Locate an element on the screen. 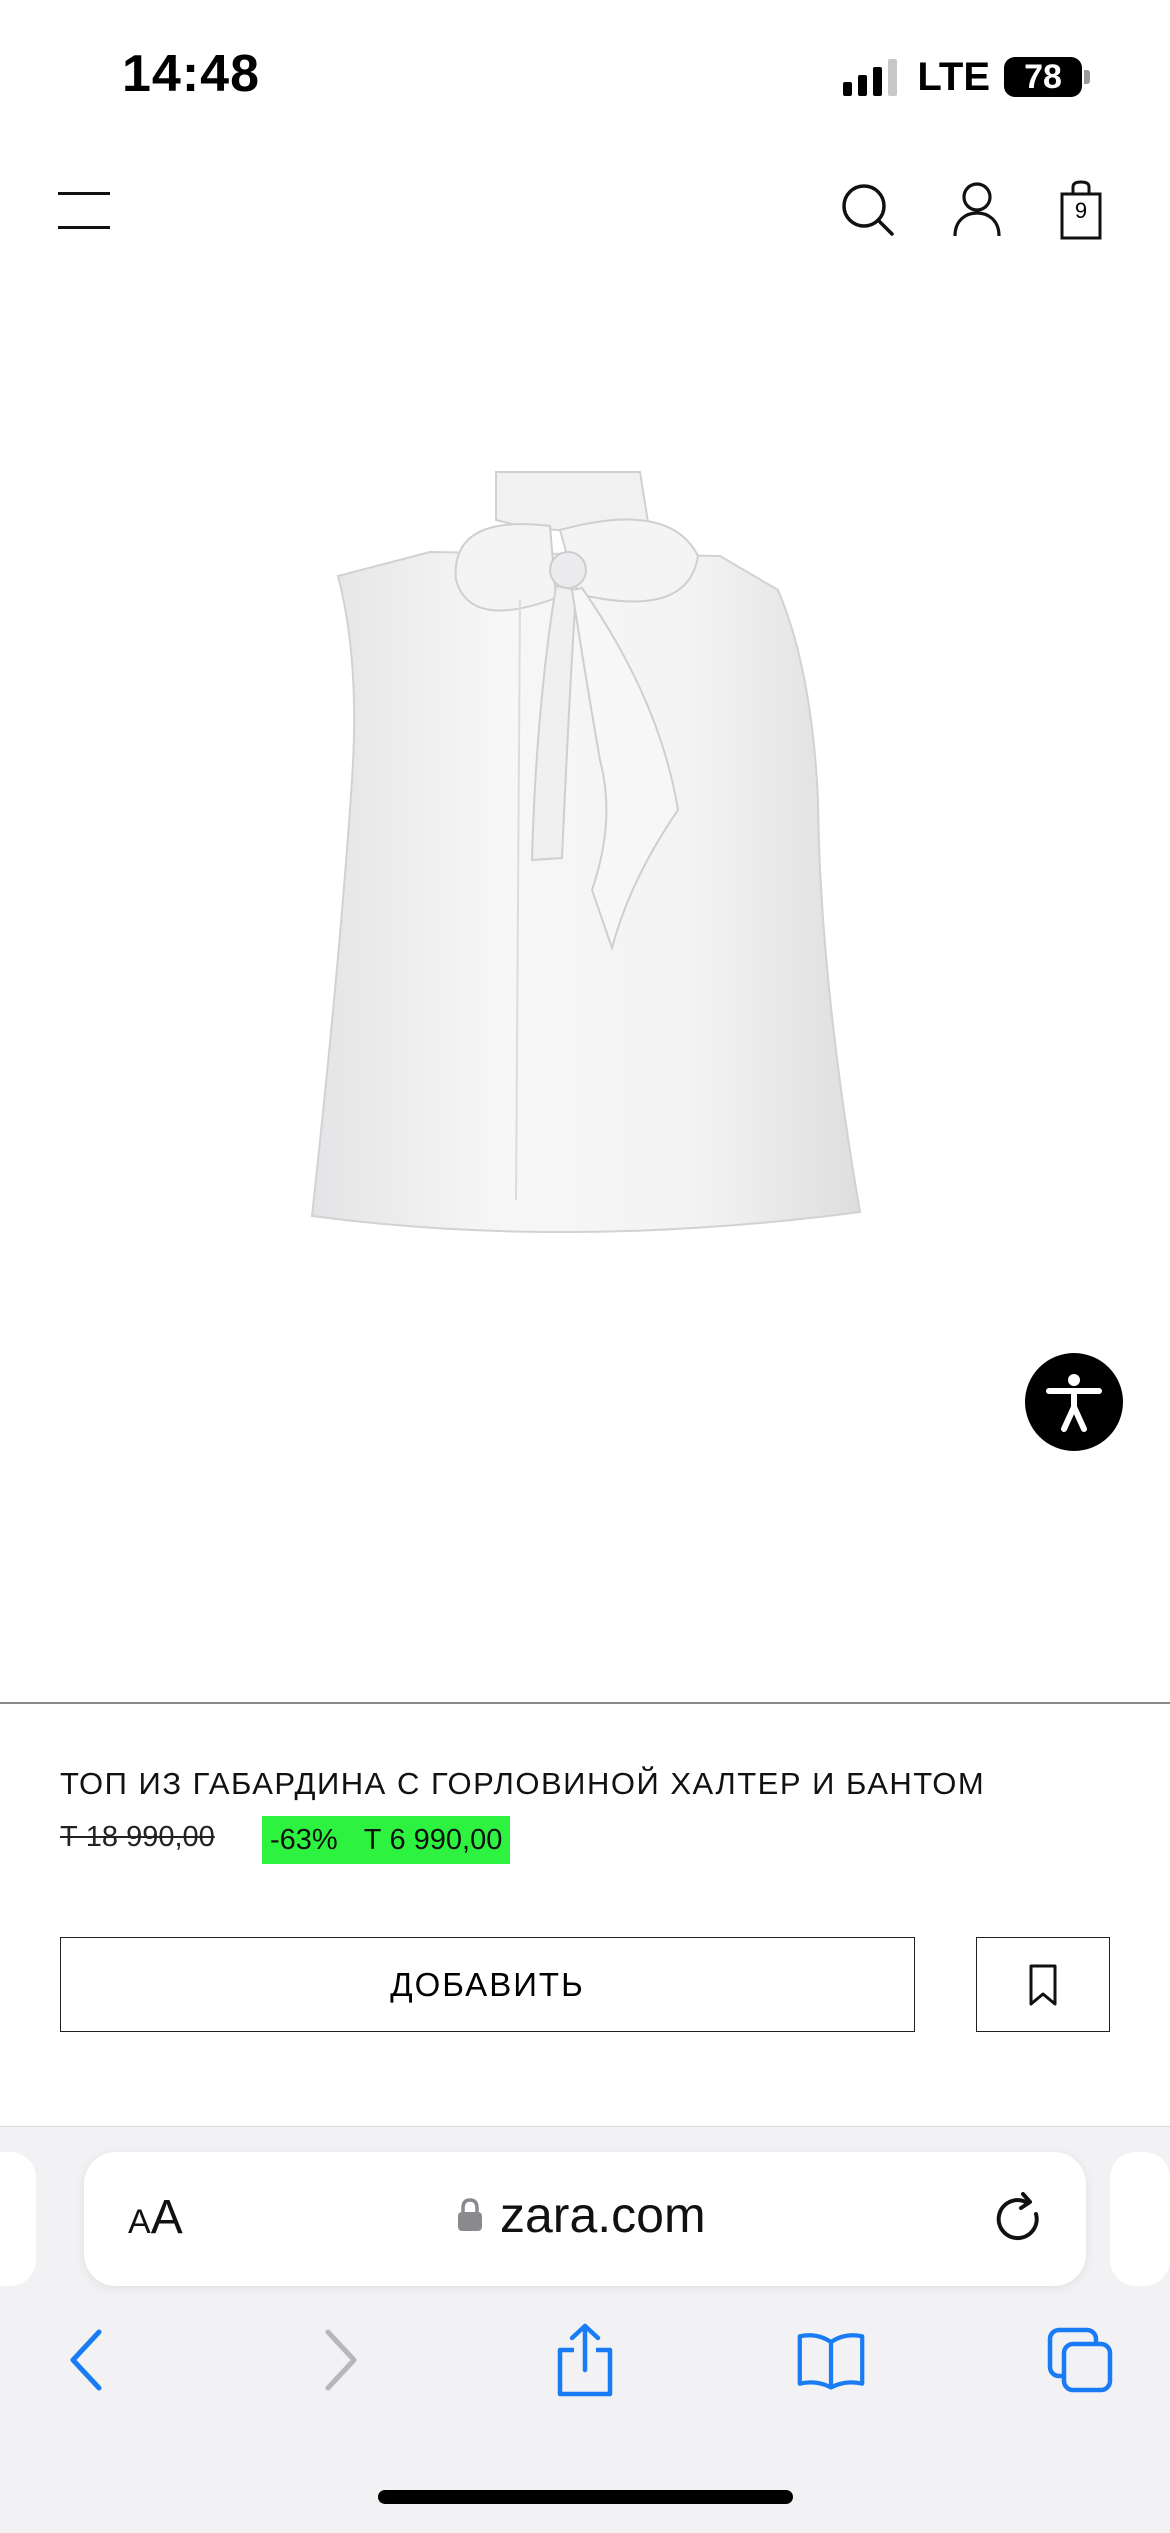 This screenshot has height=2533, width=1170. sale-badge: -63% Т 6 990,00 is located at coordinates (386, 1840).